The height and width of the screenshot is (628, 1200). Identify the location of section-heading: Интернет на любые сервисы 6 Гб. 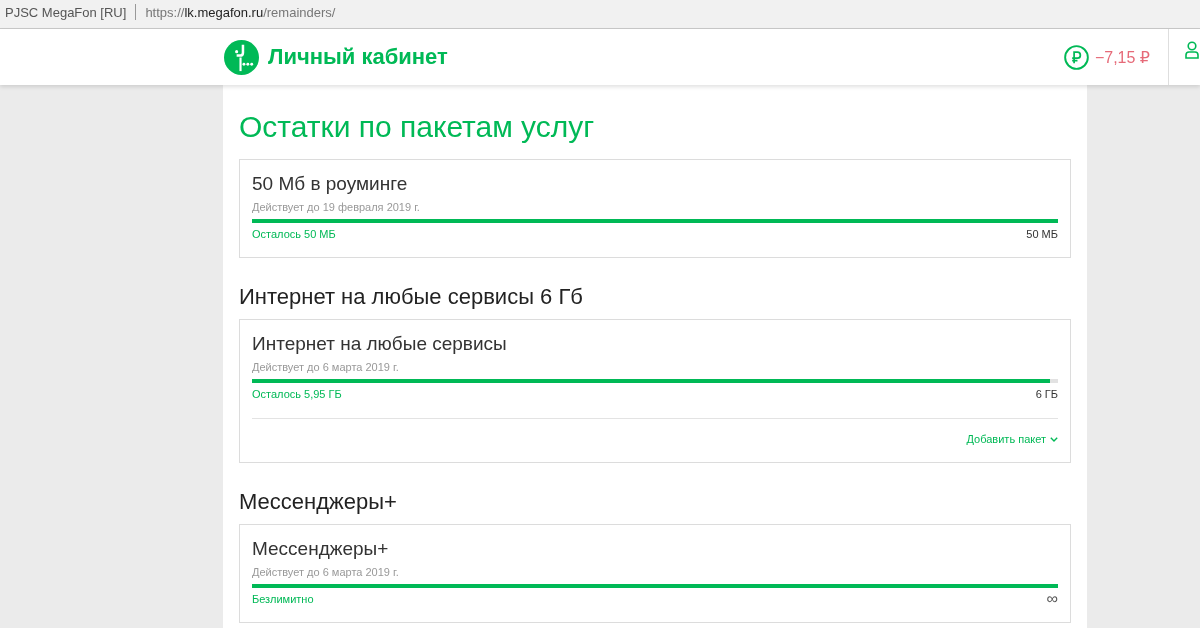
(411, 297).